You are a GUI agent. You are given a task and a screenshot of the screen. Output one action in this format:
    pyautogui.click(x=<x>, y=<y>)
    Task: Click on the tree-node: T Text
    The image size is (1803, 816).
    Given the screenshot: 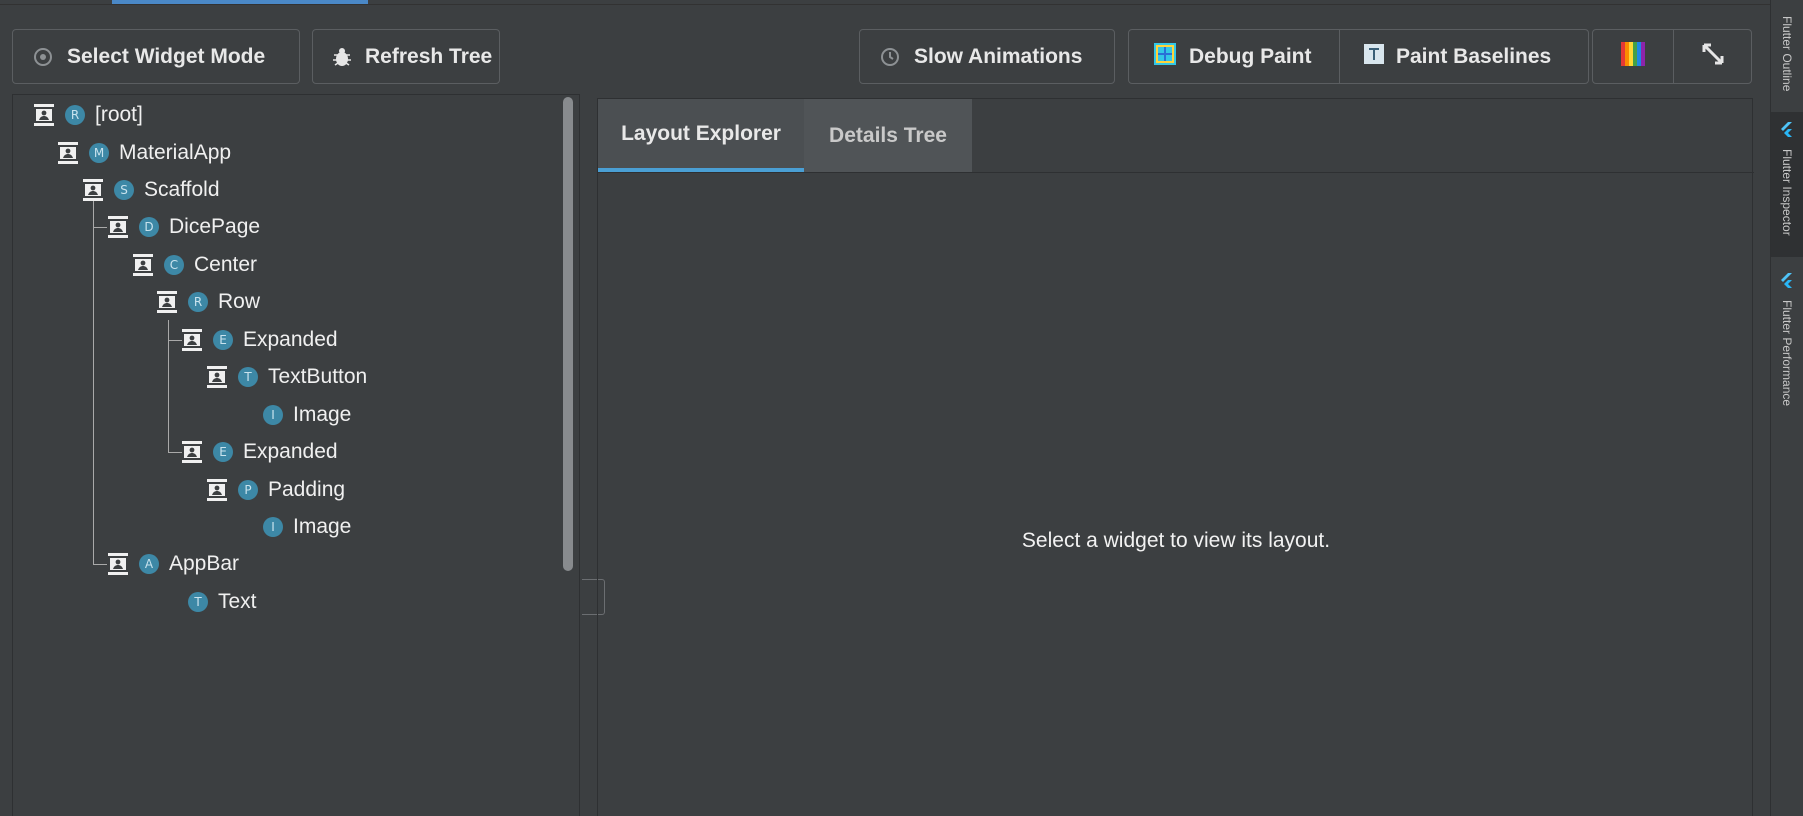 What is the action you would take?
    pyautogui.click(x=222, y=602)
    